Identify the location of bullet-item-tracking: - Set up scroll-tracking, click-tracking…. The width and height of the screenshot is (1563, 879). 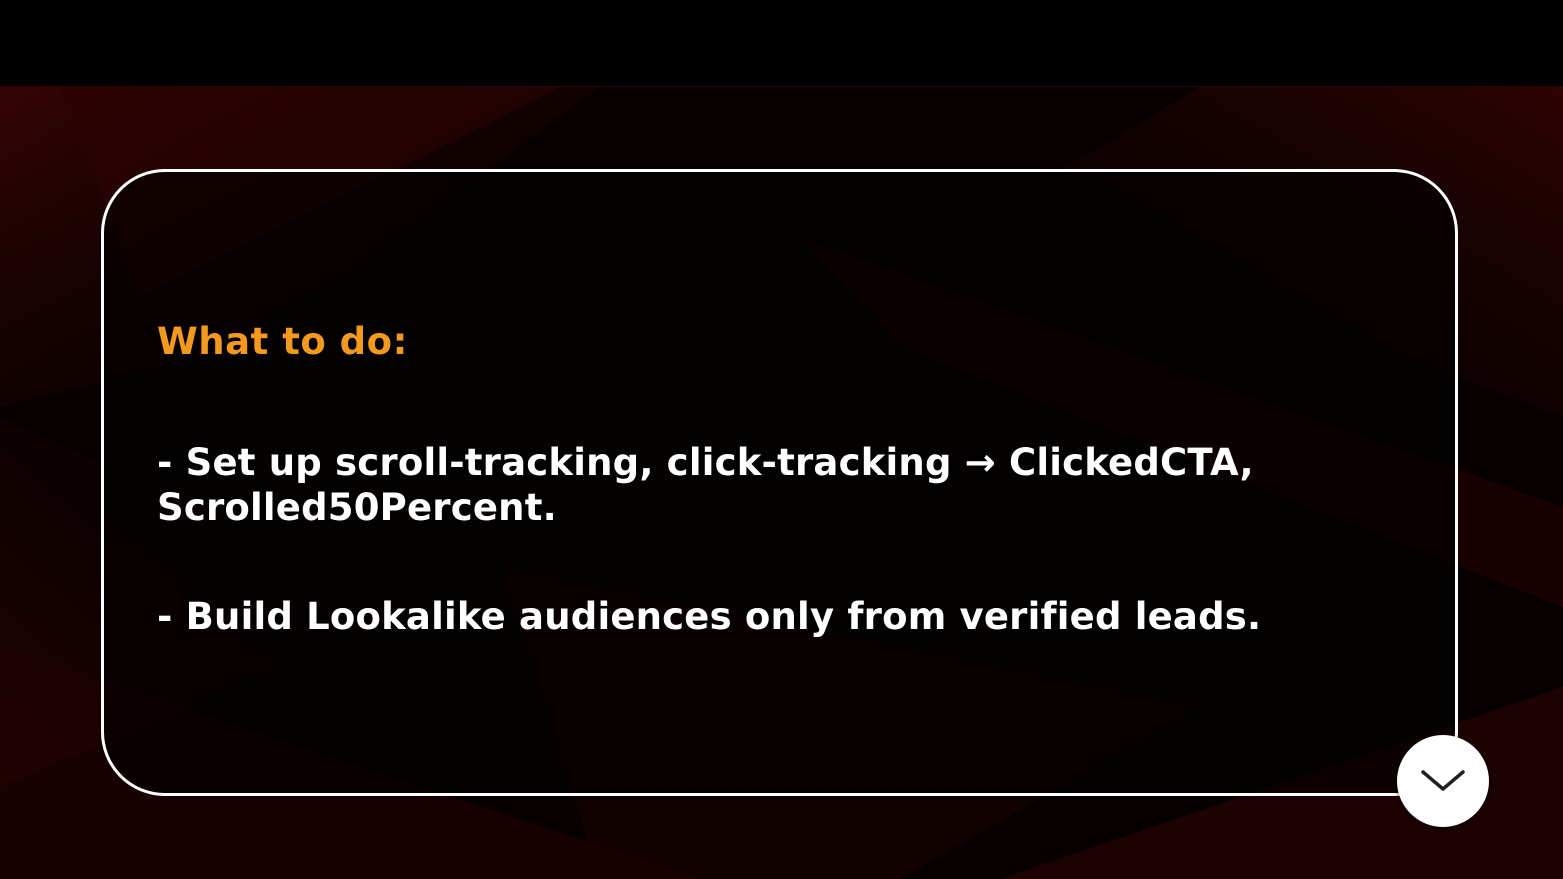
(705, 485).